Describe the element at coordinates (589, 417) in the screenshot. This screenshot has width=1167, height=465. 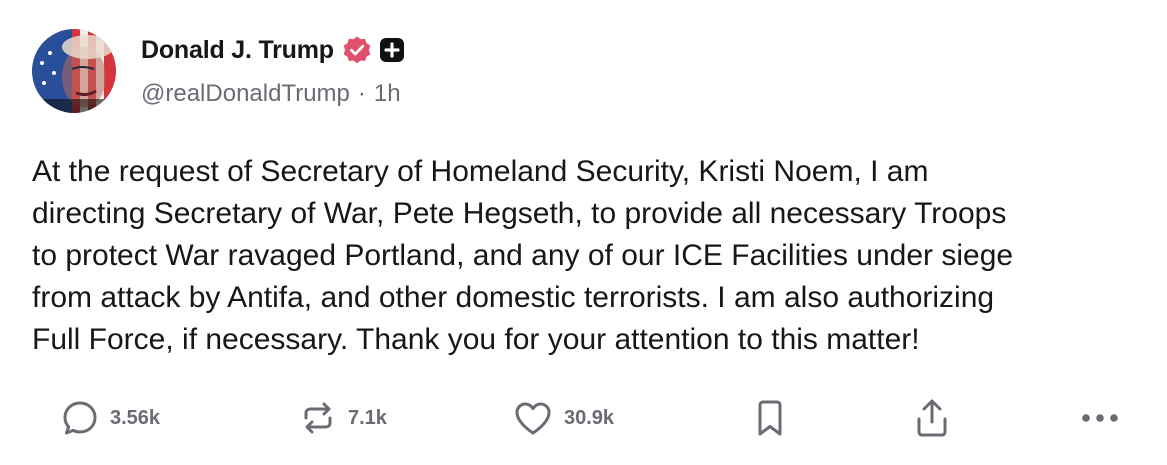
I see `like-count: 30.9k` at that location.